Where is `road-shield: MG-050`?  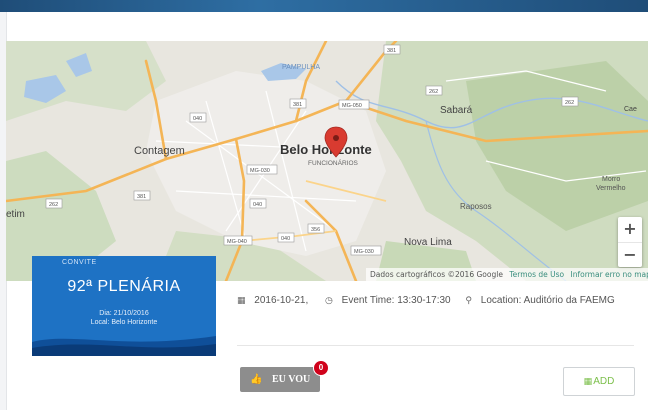 road-shield: MG-050 is located at coordinates (352, 106).